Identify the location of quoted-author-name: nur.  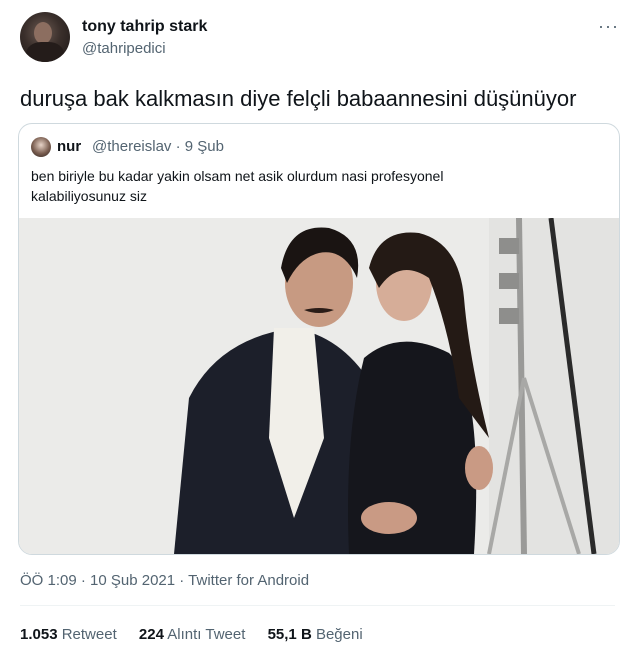
(69, 146).